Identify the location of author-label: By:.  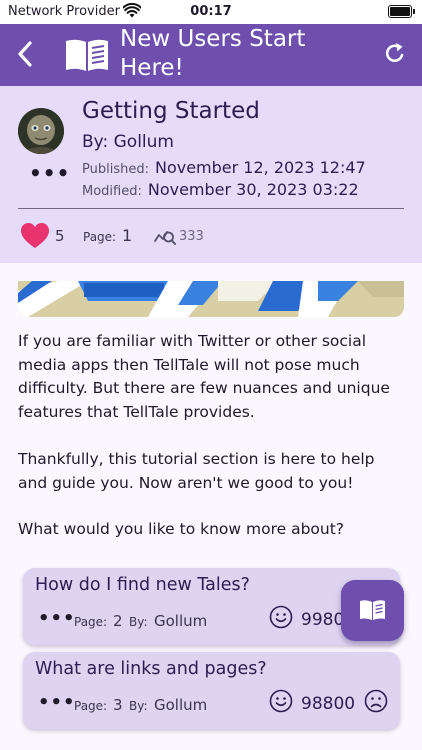
(95, 142).